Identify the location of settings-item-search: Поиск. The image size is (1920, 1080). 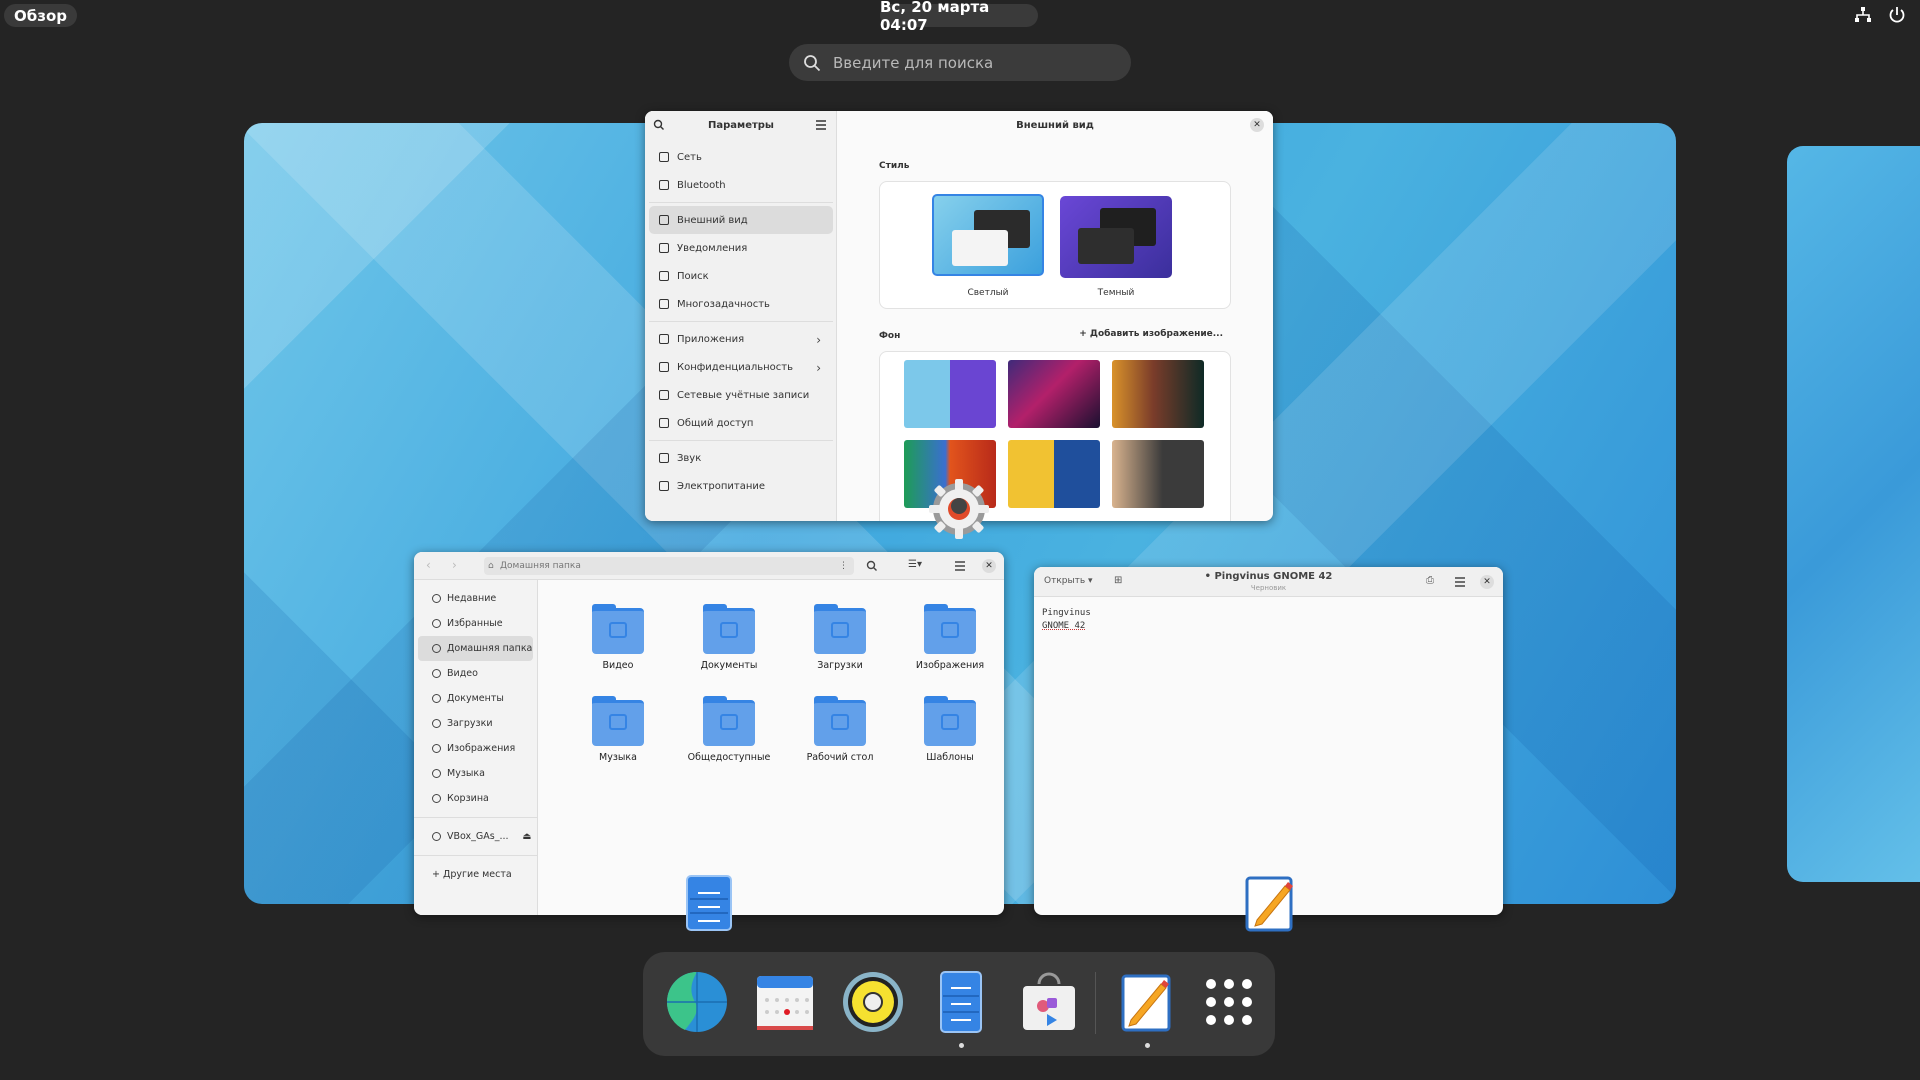
(741, 276).